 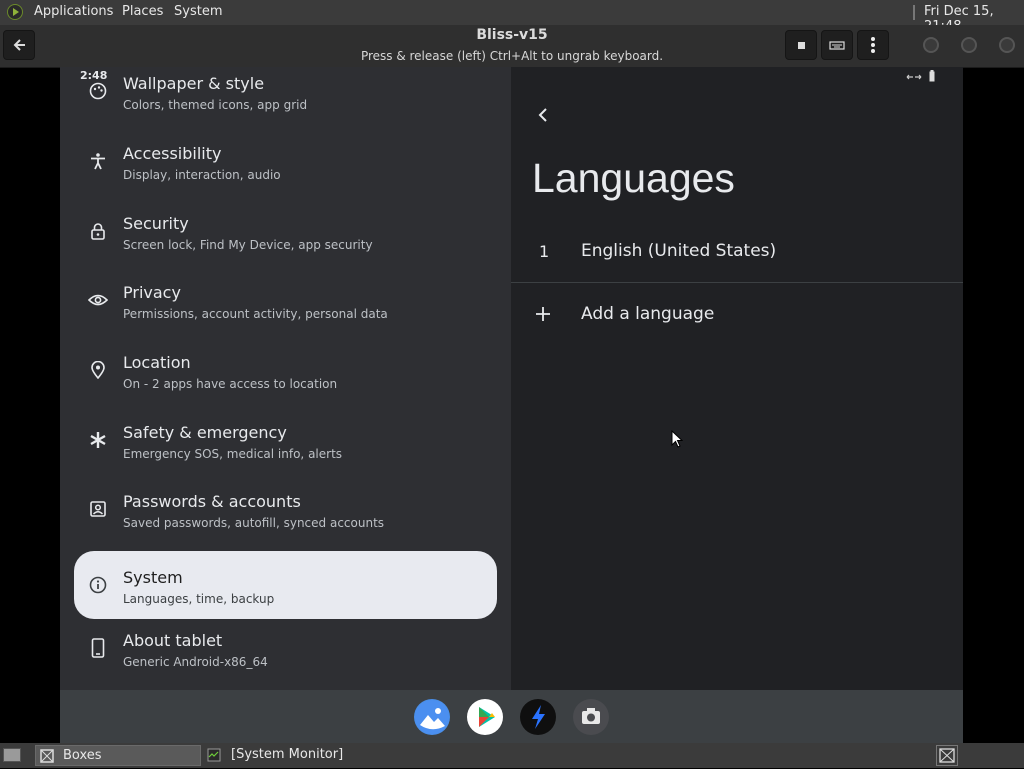 What do you see at coordinates (214, 755) in the screenshot?
I see `system-monitor-icon` at bounding box center [214, 755].